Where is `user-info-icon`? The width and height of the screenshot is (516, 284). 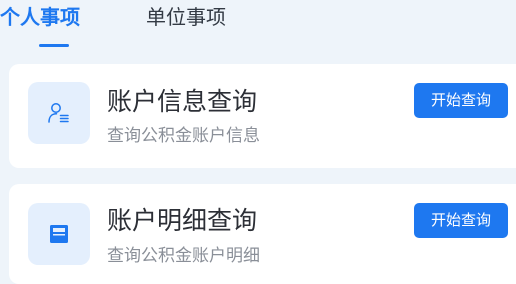
user-info-icon is located at coordinates (58, 113).